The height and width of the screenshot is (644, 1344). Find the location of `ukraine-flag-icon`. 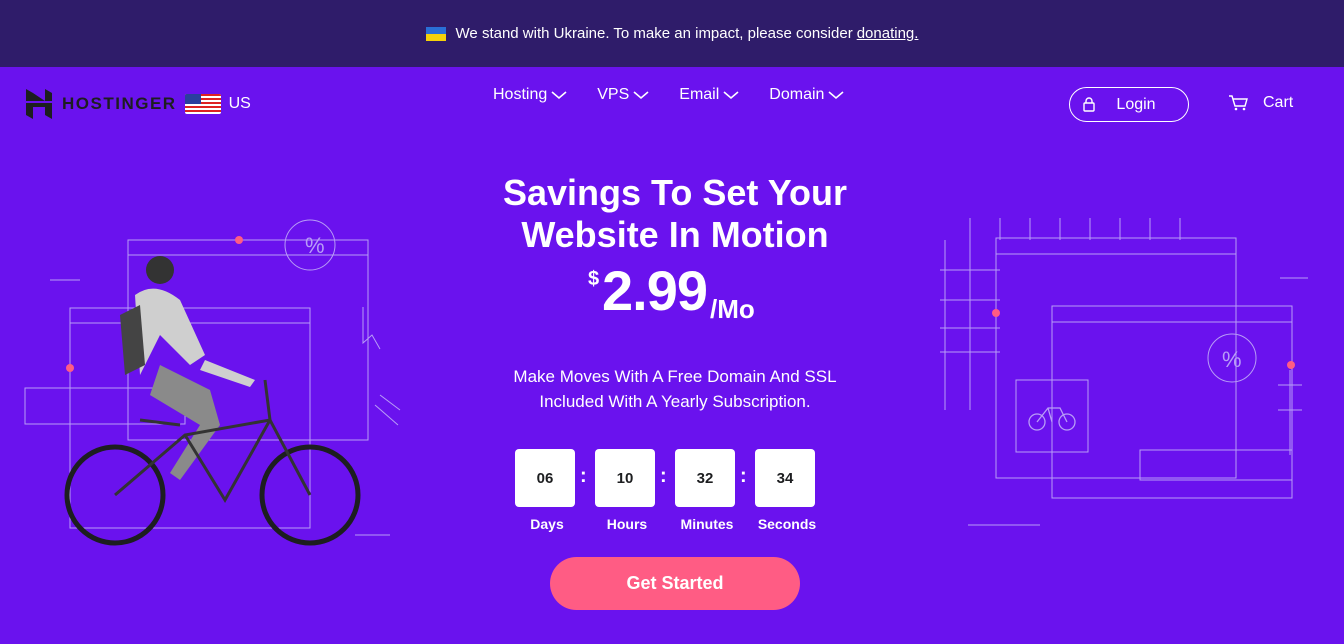

ukraine-flag-icon is located at coordinates (435, 33).